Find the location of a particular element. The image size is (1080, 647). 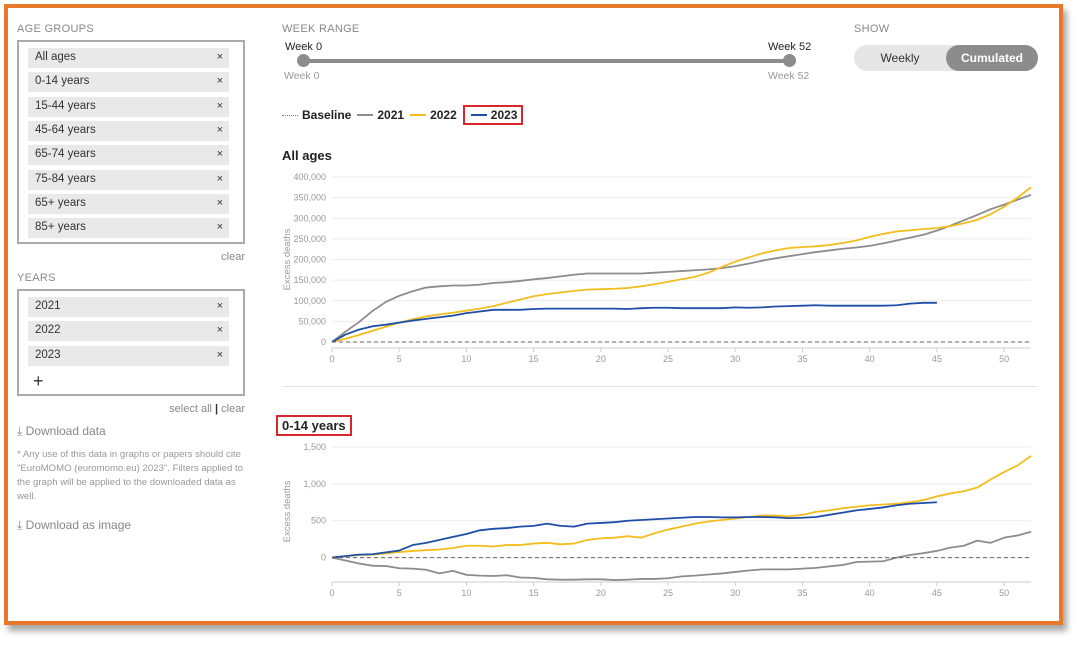

week-end-handle is located at coordinates (789, 60).